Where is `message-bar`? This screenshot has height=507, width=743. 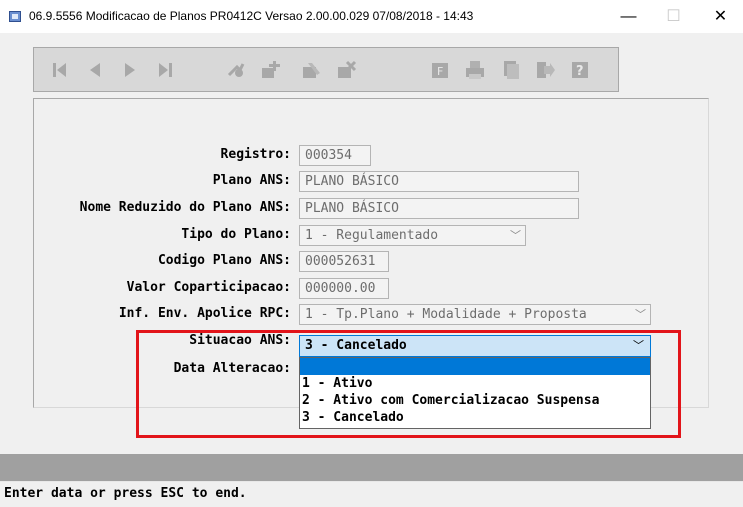 message-bar is located at coordinates (371, 467).